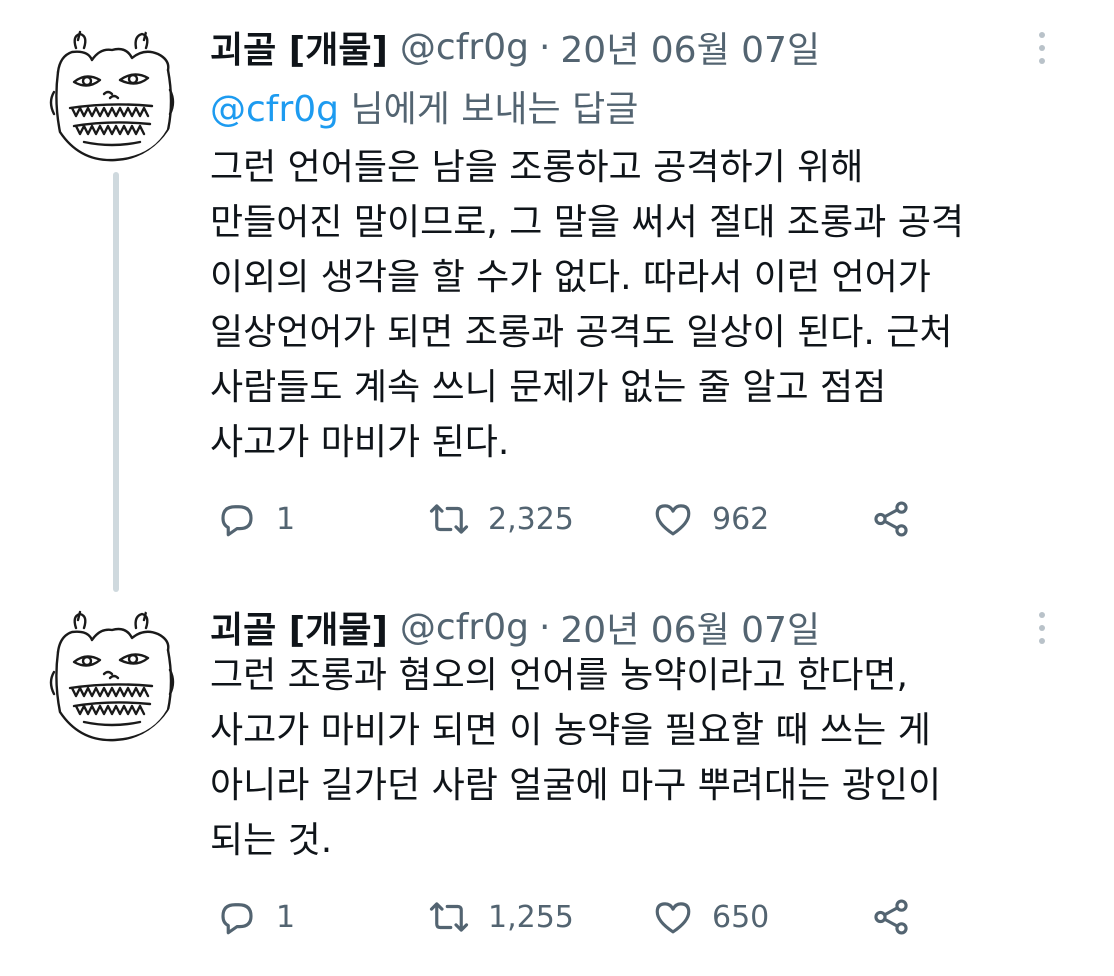  What do you see at coordinates (360, 442) in the screenshot?
I see `tweet-text-line: 사고가 마비가 된다.` at bounding box center [360, 442].